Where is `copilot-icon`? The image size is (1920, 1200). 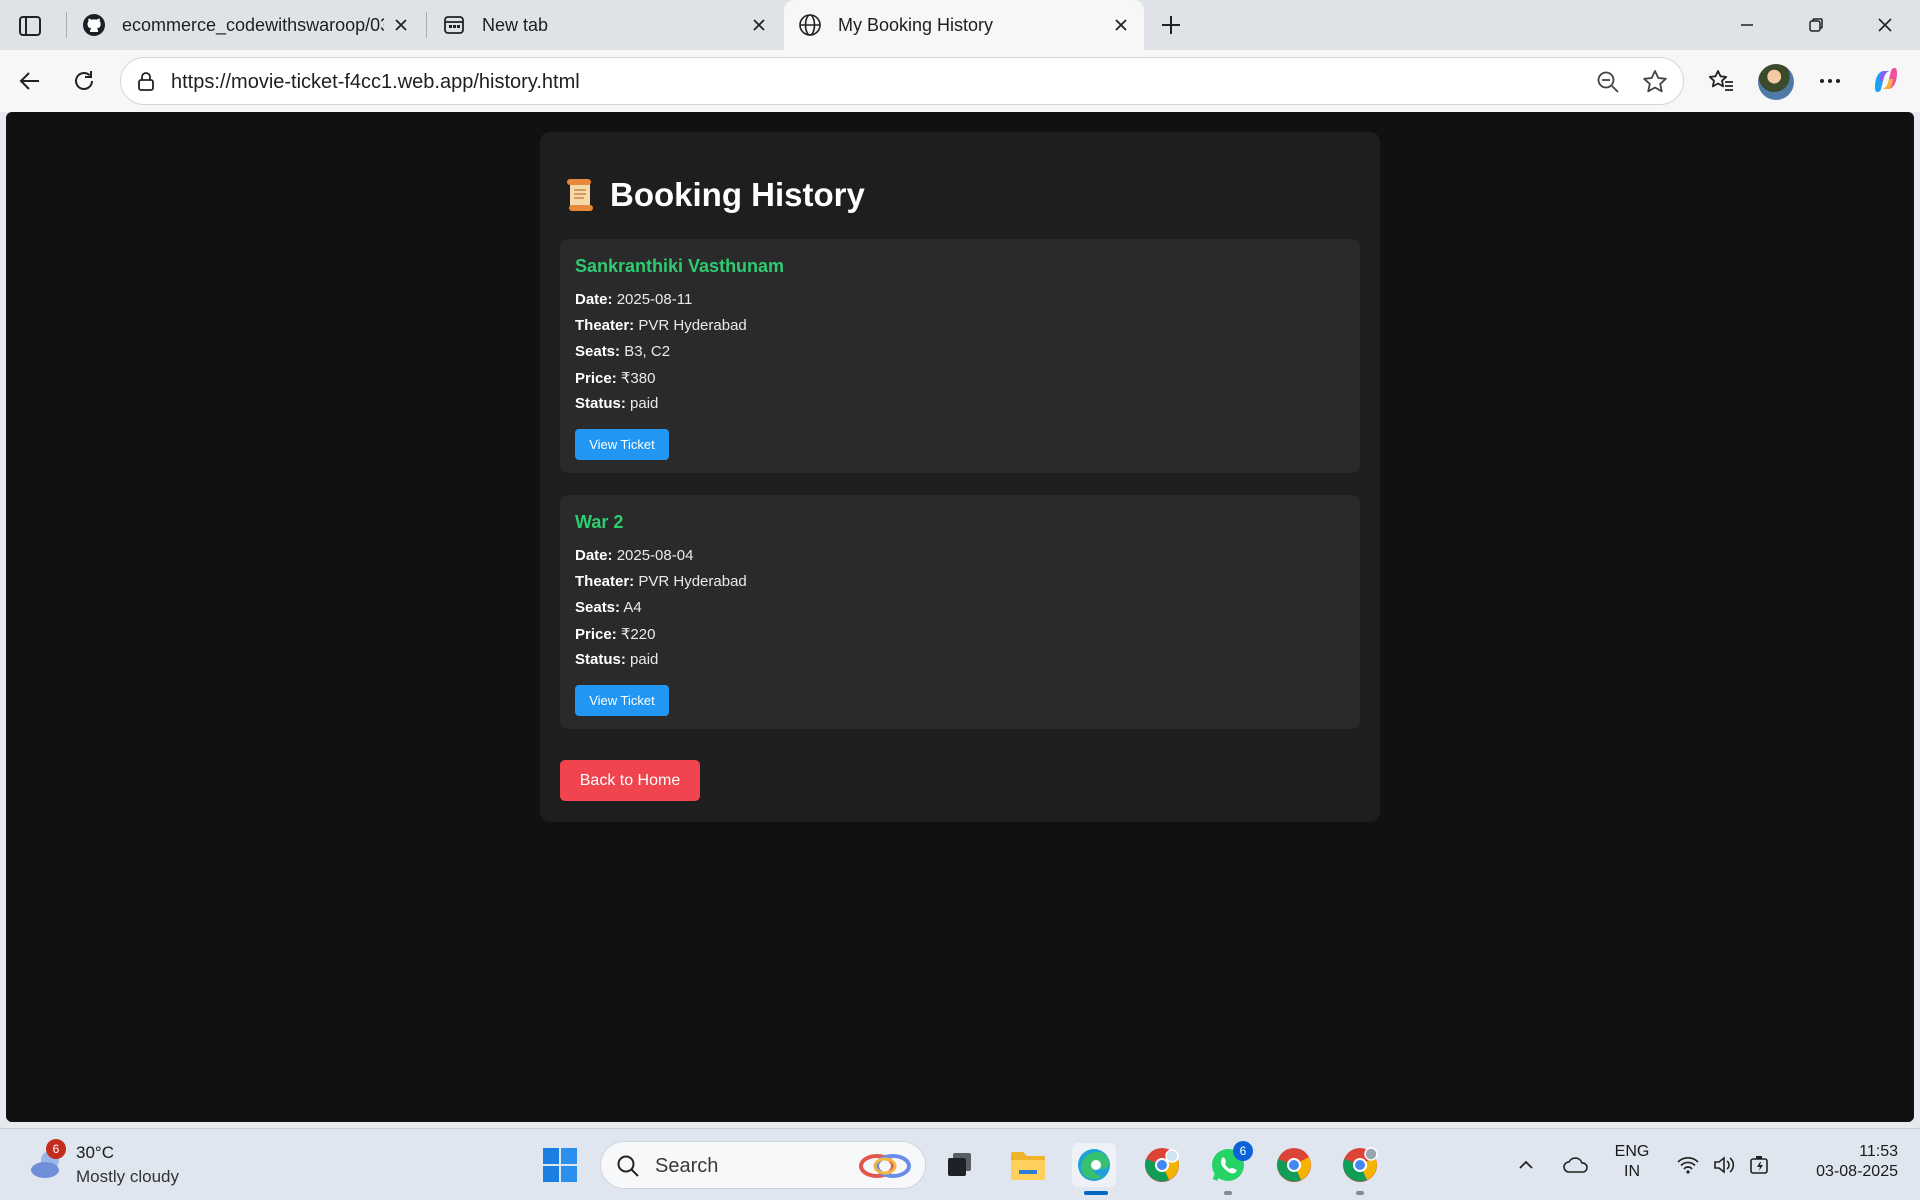
copilot-icon is located at coordinates (1886, 80).